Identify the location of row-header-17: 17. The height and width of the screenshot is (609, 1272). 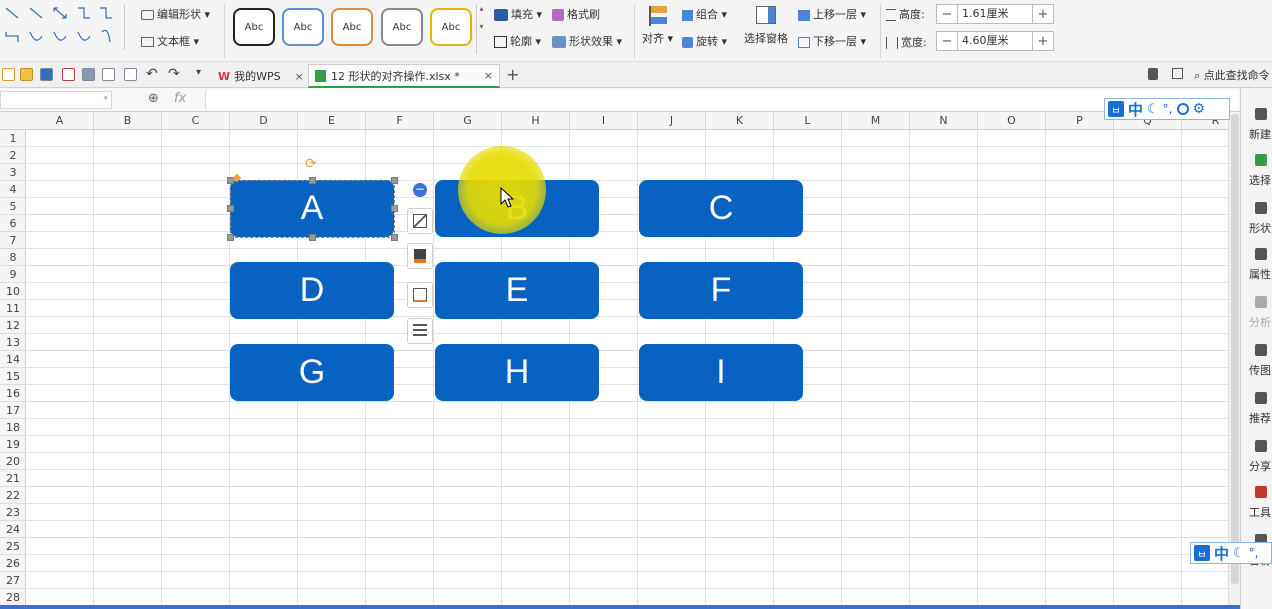
(13, 410).